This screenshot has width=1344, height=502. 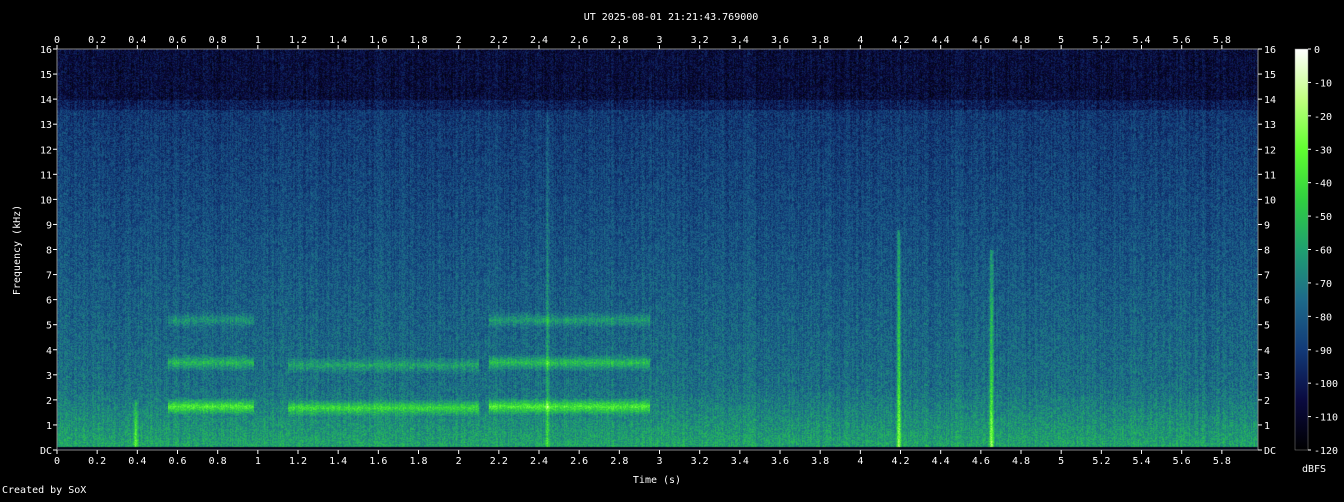 What do you see at coordinates (46, 125) in the screenshot?
I see `y-tick-left-label: 13` at bounding box center [46, 125].